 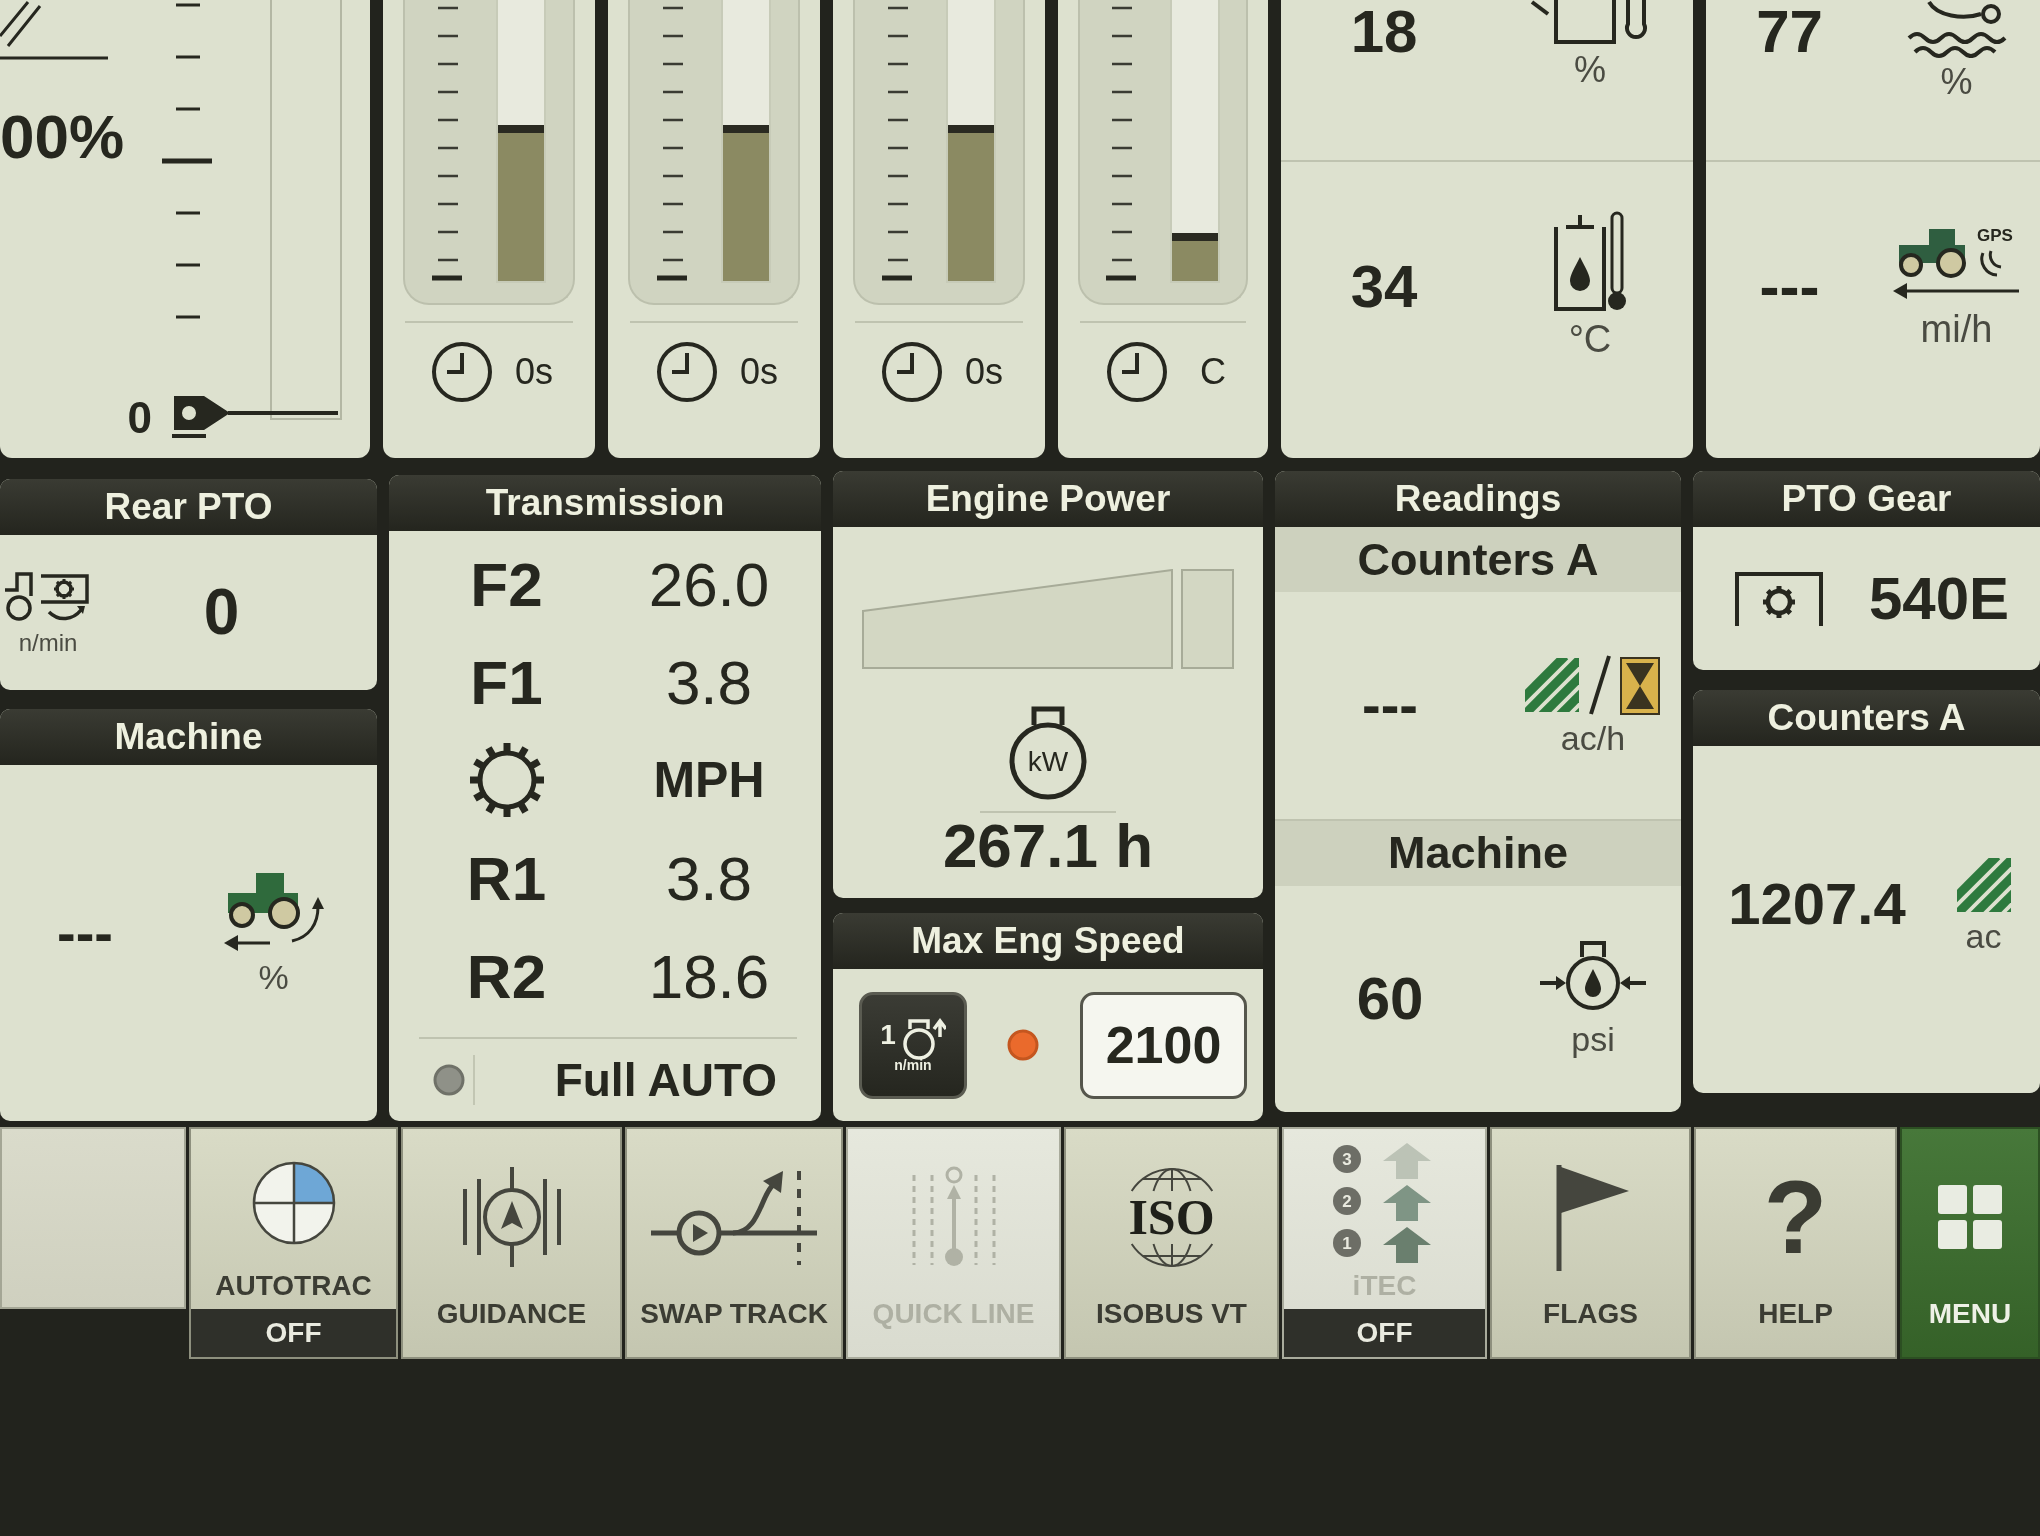 I want to click on gear-speed: 18.6, so click(x=709, y=976).